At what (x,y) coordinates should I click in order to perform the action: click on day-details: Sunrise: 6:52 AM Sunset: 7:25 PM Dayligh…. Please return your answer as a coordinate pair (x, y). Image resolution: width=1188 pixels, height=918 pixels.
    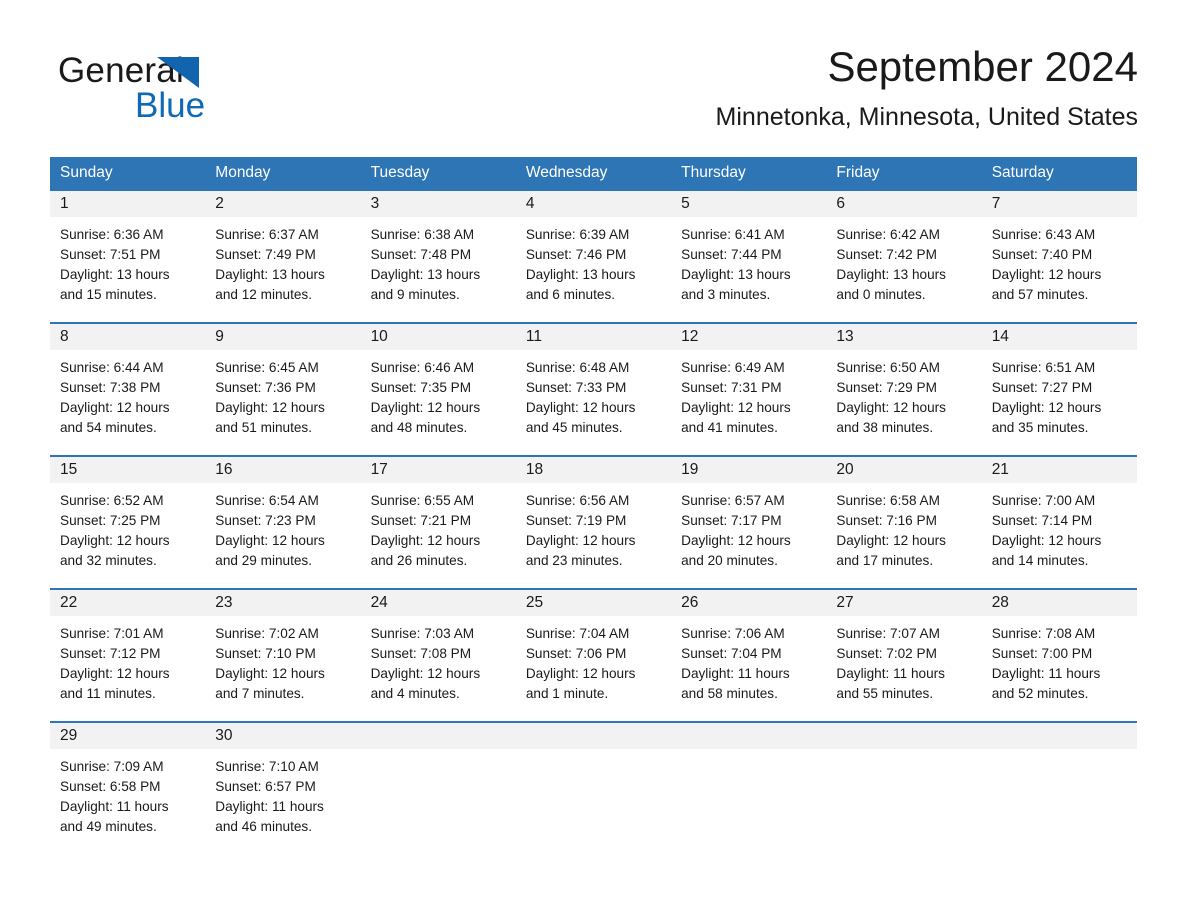
    Looking at the image, I should click on (127, 527).